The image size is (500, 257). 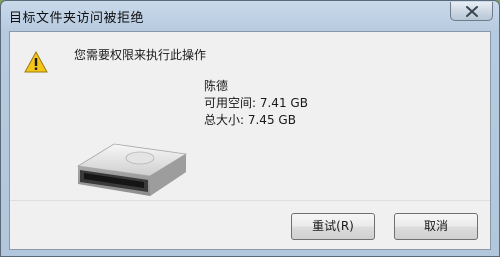 What do you see at coordinates (132, 169) in the screenshot?
I see `removable-drive-icon` at bounding box center [132, 169].